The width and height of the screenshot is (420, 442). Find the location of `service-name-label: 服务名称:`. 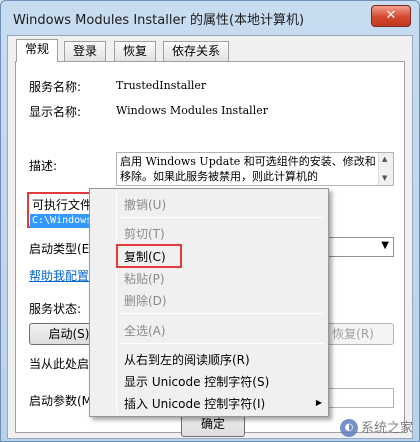

service-name-label: 服务名称: is located at coordinates (55, 87).